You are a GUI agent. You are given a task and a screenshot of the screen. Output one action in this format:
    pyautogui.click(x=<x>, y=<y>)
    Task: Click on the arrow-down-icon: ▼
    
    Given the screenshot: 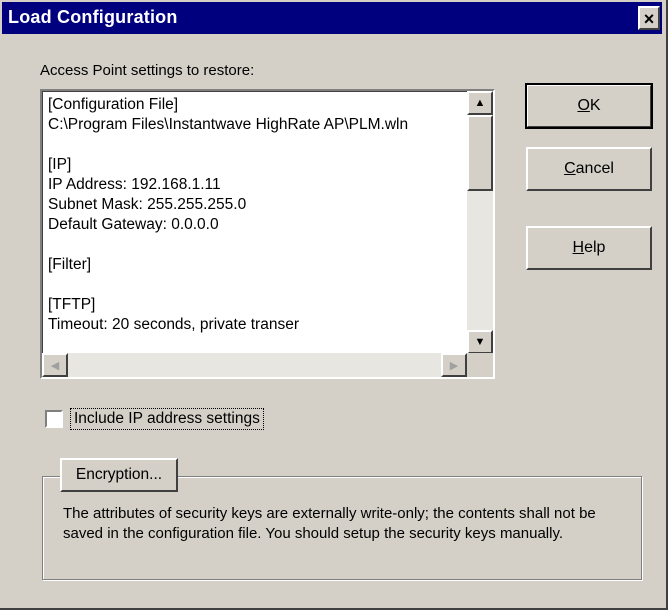 What is the action you would take?
    pyautogui.click(x=480, y=342)
    